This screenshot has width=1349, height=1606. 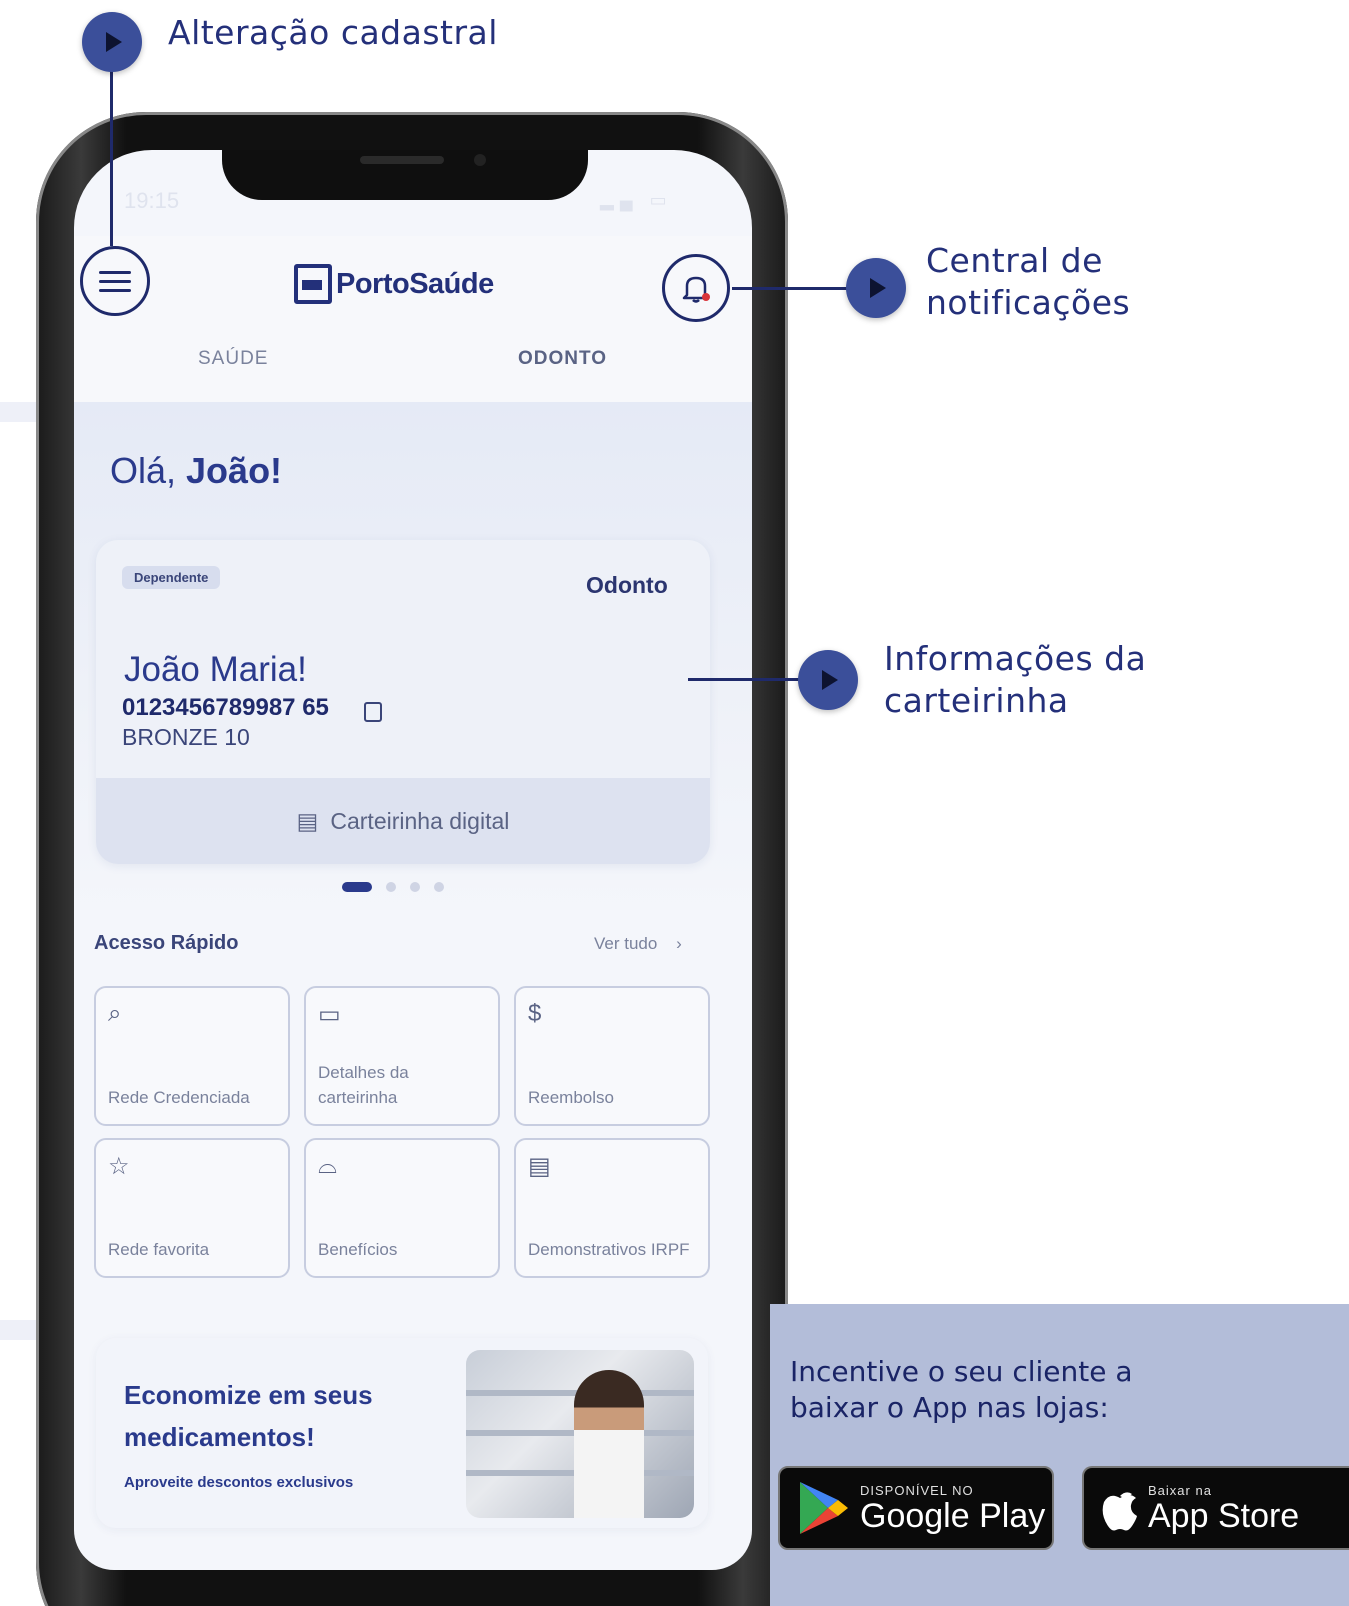 I want to click on card-number: 0123456789987 65, so click(x=225, y=707).